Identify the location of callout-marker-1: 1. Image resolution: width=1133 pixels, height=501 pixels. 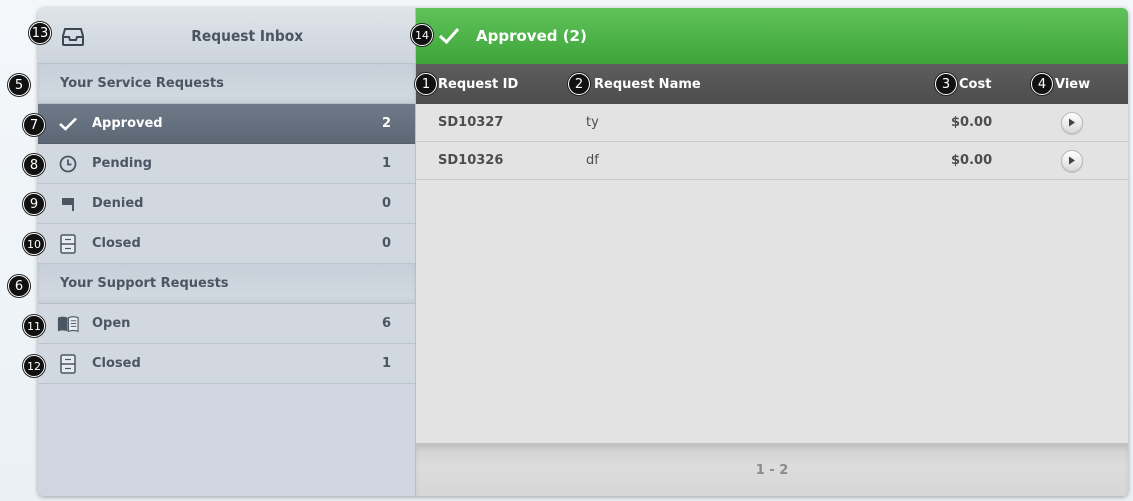
(426, 84).